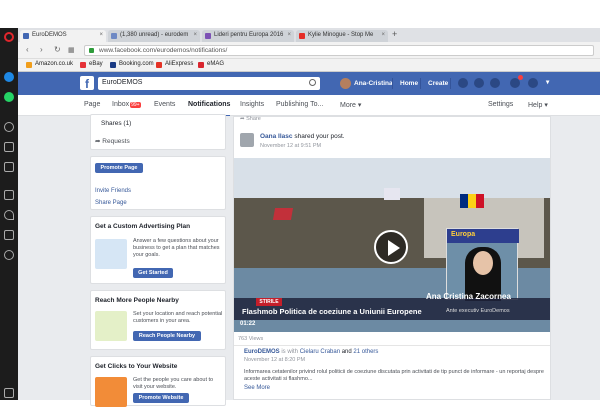 The height and width of the screenshot is (407, 600). Describe the element at coordinates (366, 83) in the screenshot. I see `profile-link: Ana-Cristina` at that location.